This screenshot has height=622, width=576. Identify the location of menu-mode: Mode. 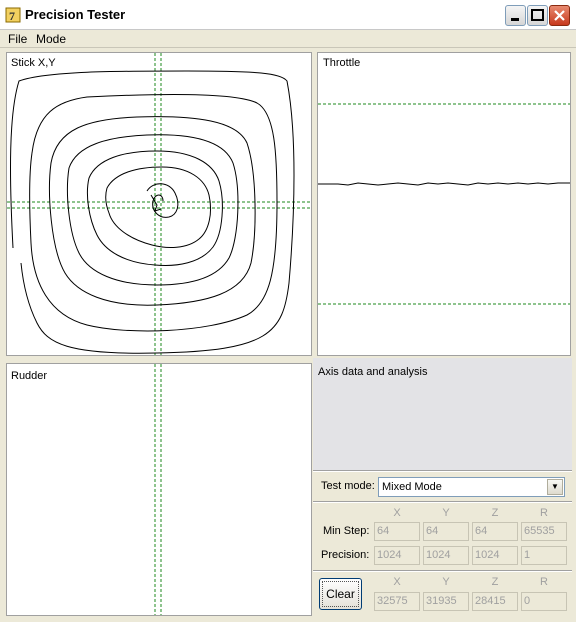
(51, 39).